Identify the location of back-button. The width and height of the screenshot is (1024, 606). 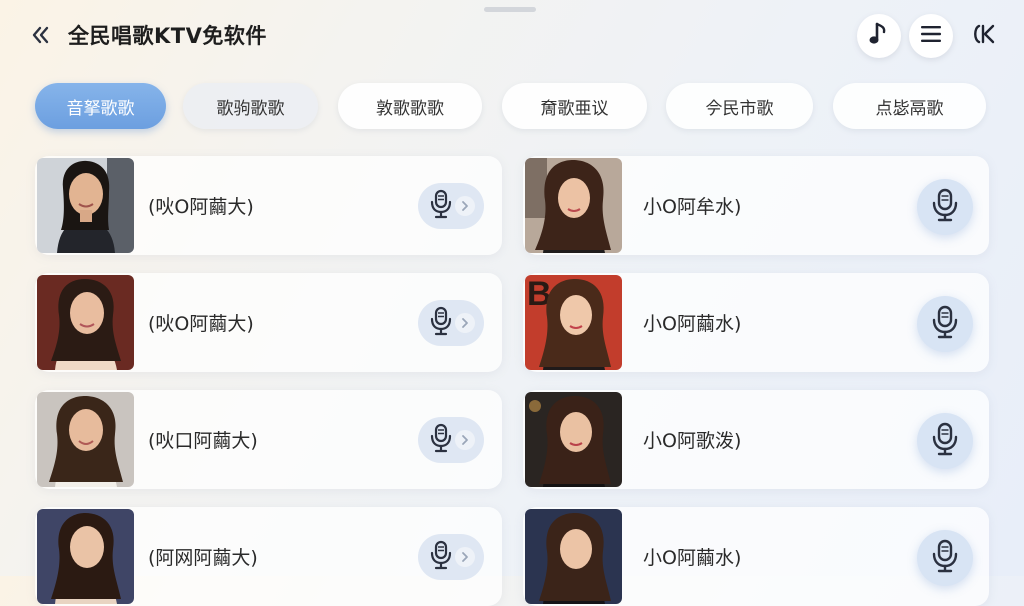
(41, 37).